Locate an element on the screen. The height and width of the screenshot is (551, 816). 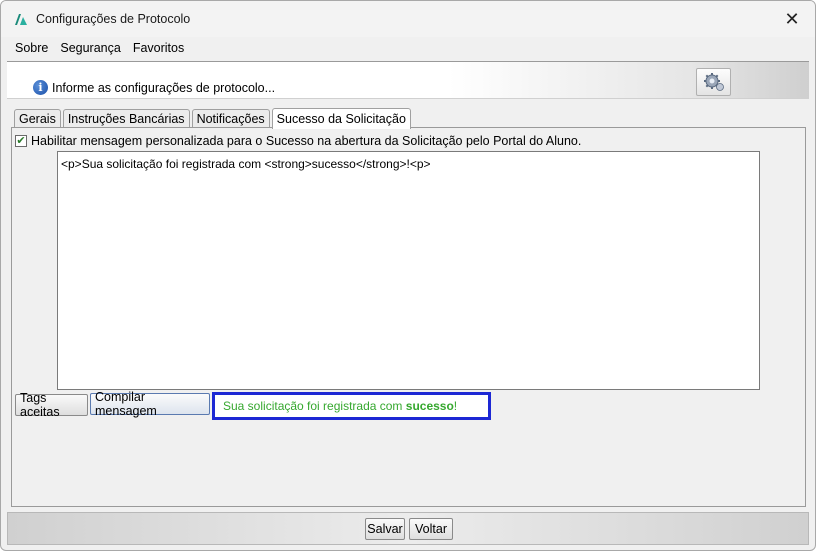
gear-icon is located at coordinates (713, 82).